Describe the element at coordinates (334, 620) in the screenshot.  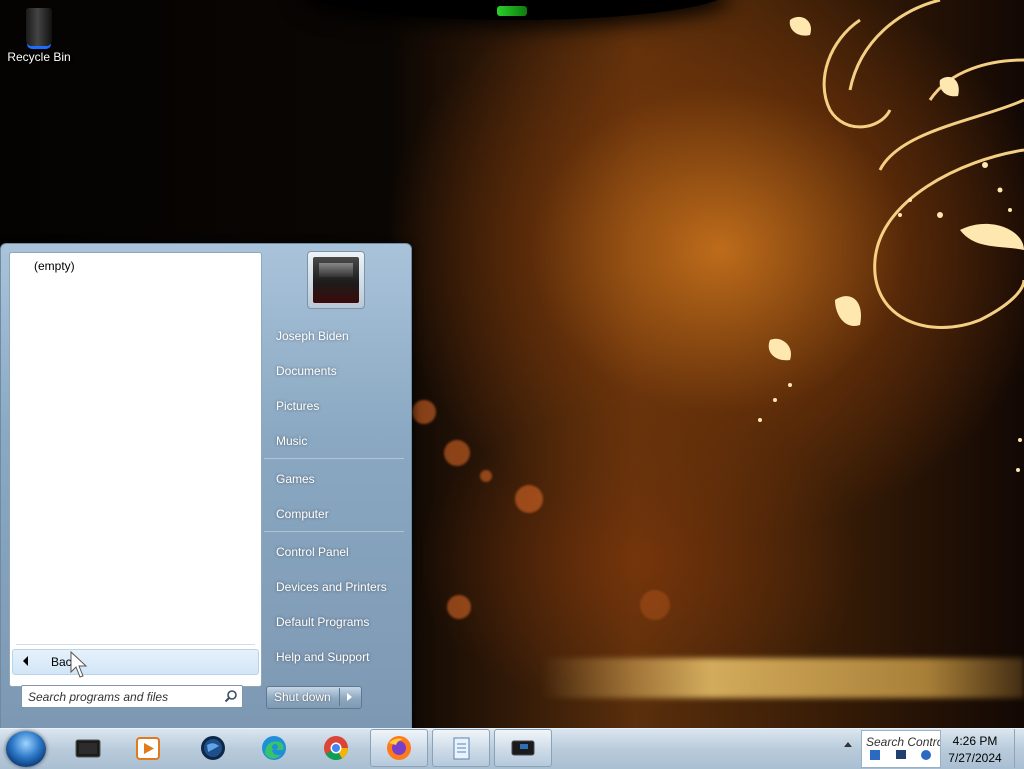
I see `link-default-programs: Default Programs` at that location.